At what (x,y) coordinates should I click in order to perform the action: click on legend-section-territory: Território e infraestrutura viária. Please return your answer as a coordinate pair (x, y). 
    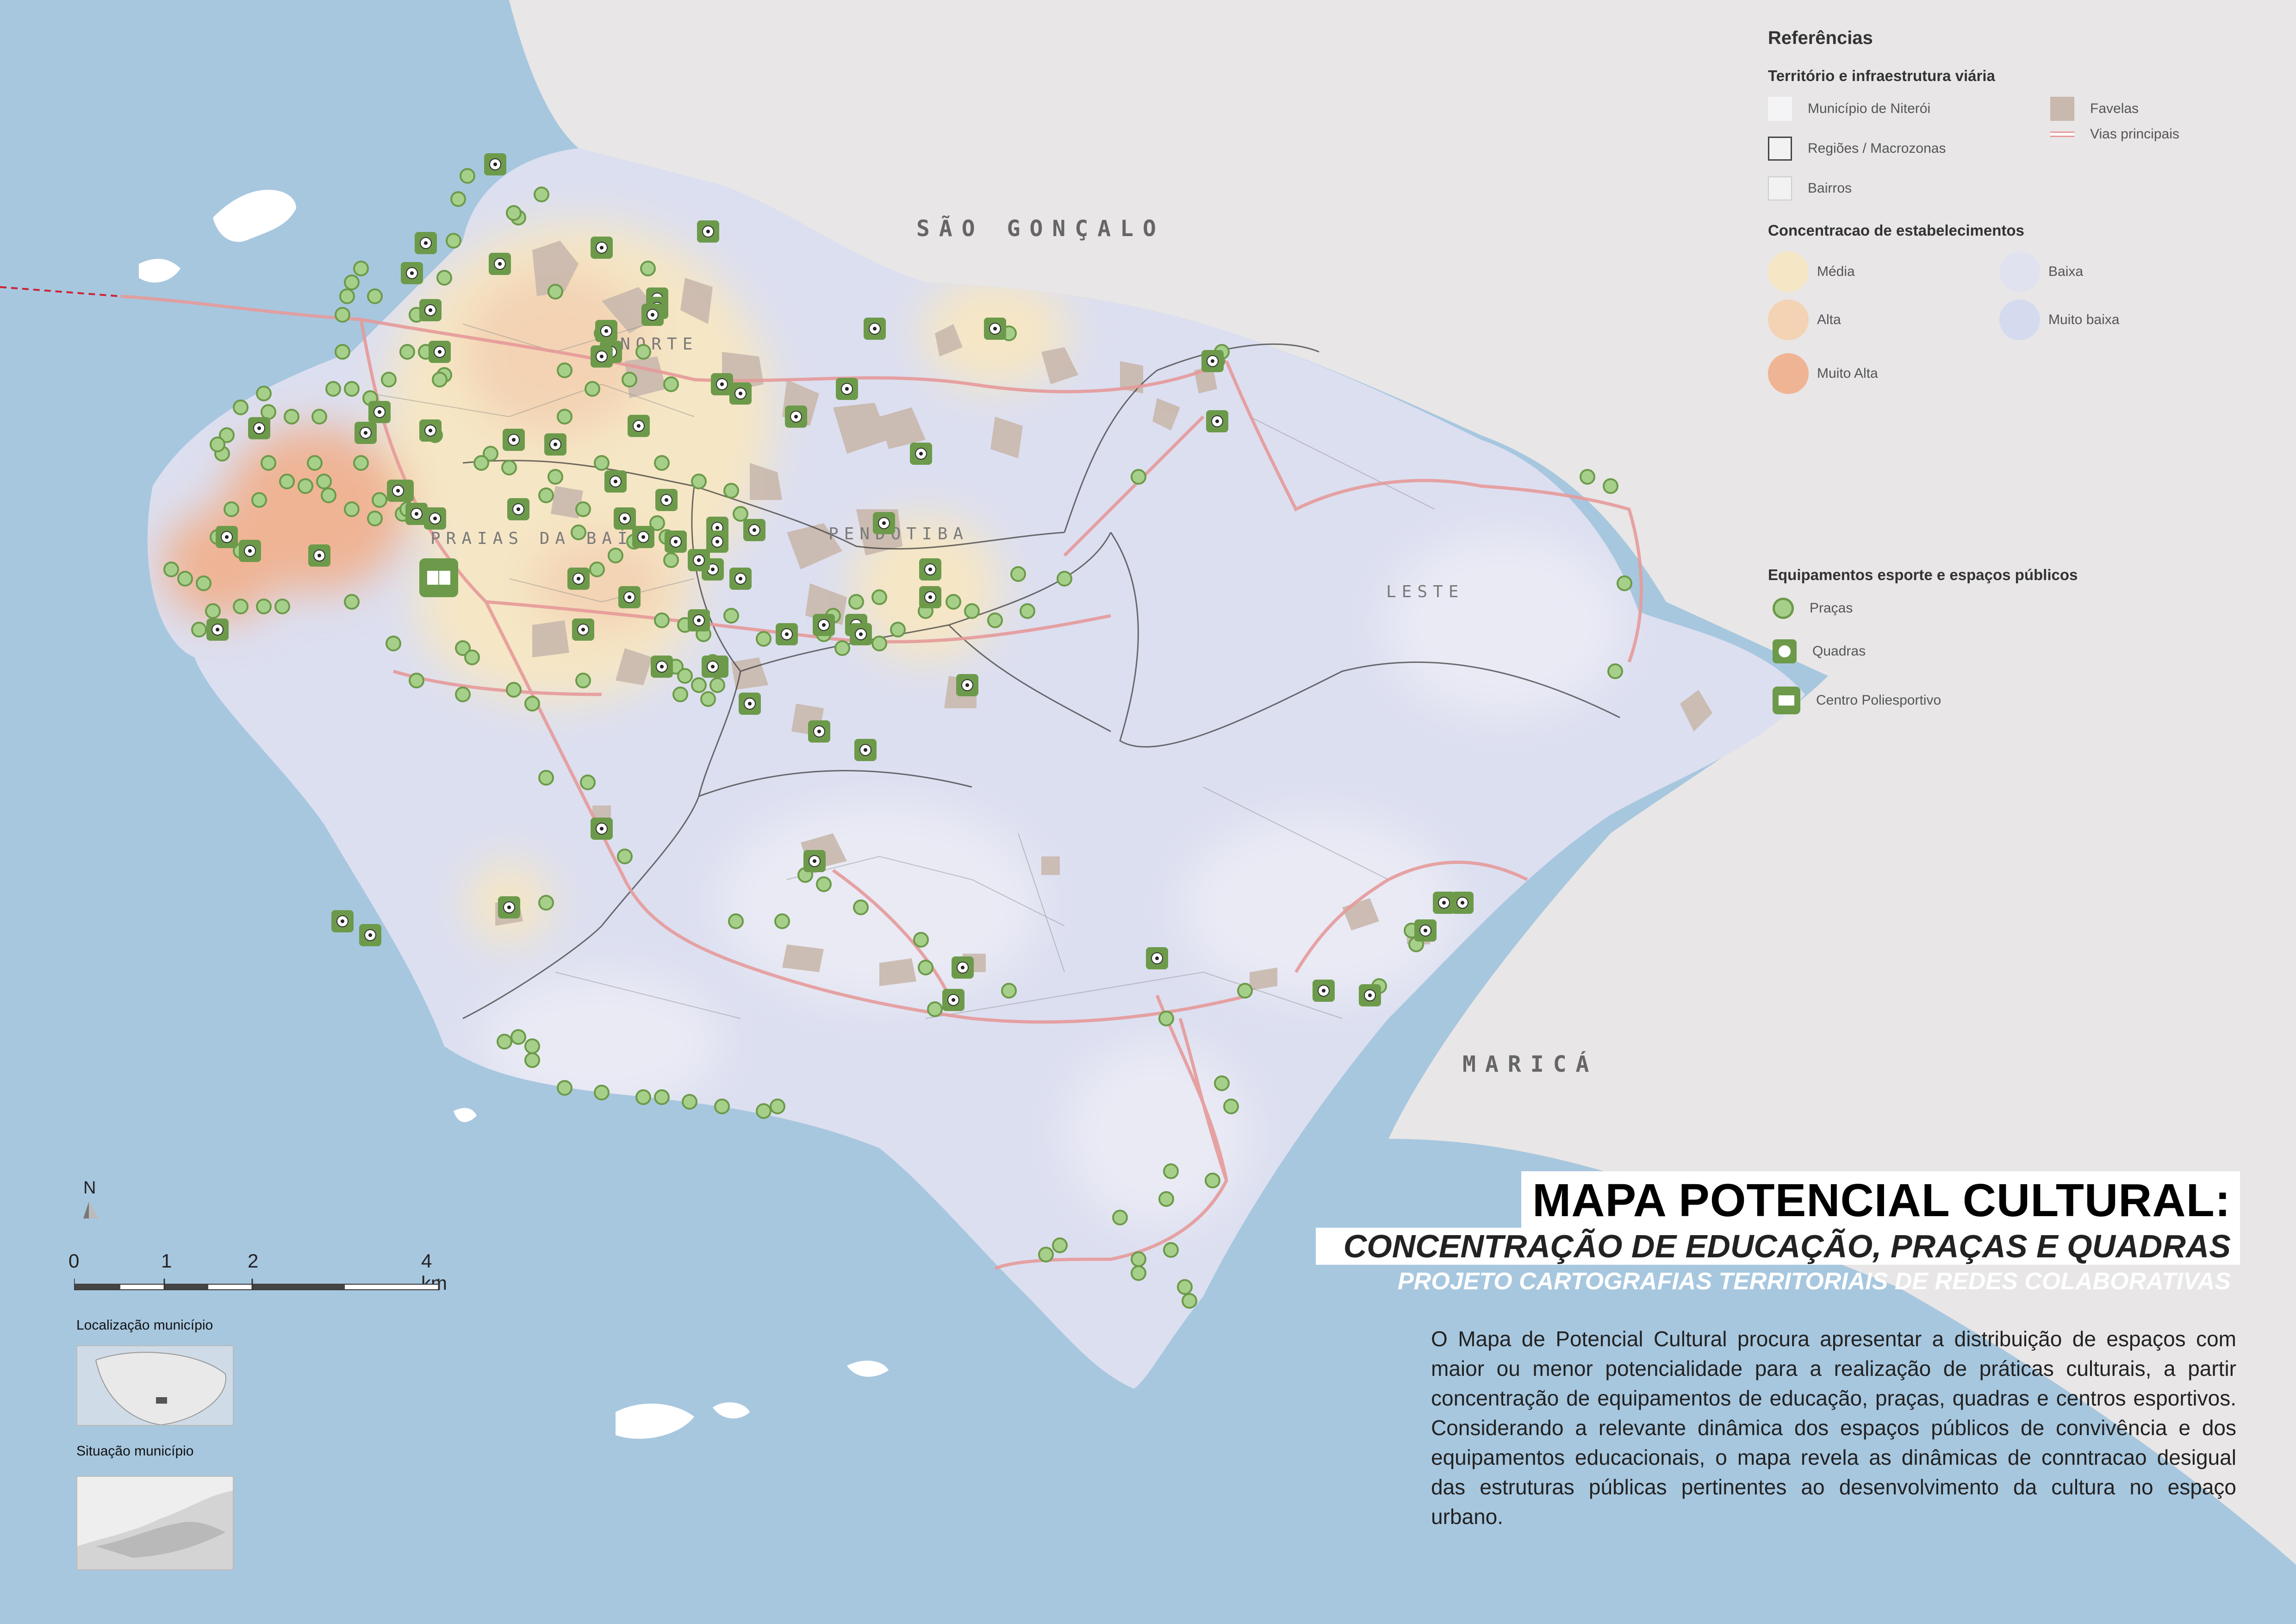
    Looking at the image, I should click on (1881, 75).